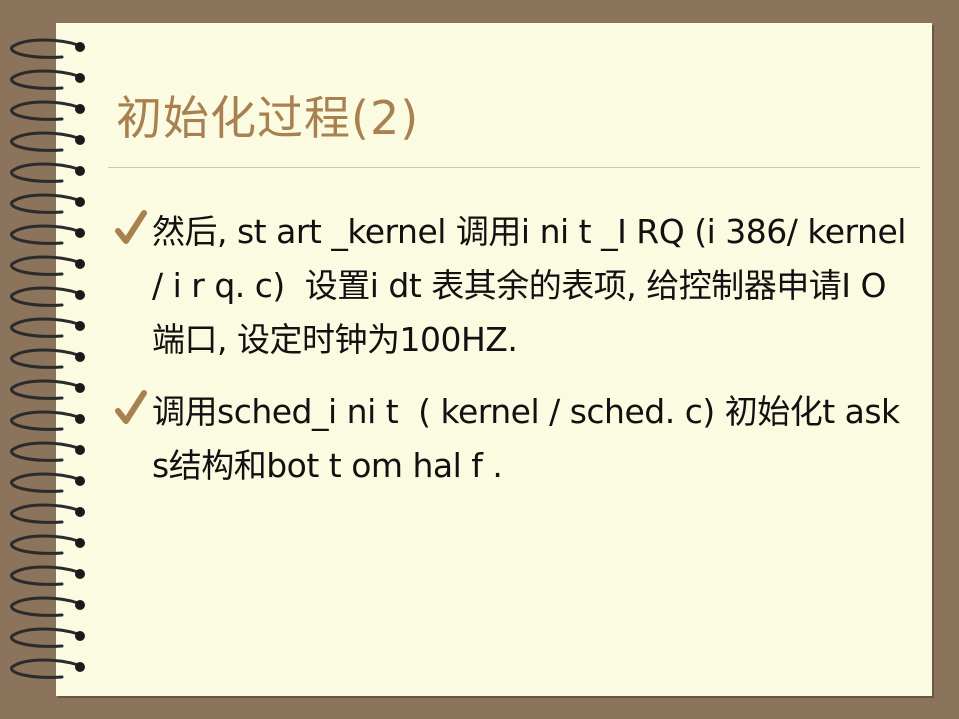  Describe the element at coordinates (268, 118) in the screenshot. I see `slide-title: 初始化过程(2)` at that location.